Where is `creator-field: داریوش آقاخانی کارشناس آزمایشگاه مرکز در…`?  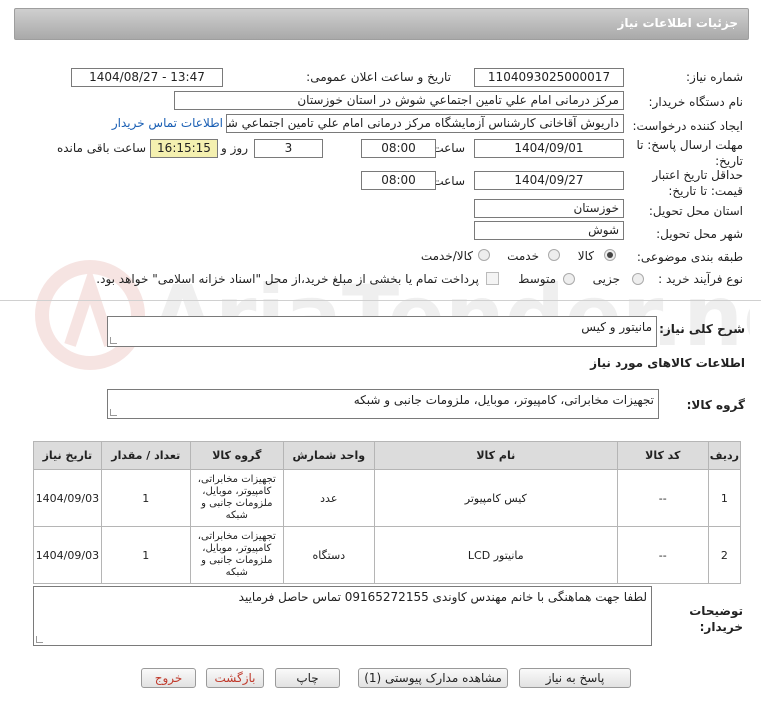
creator-field: داریوش آقاخانی کارشناس آزمایشگاه مرکز در… is located at coordinates (425, 123).